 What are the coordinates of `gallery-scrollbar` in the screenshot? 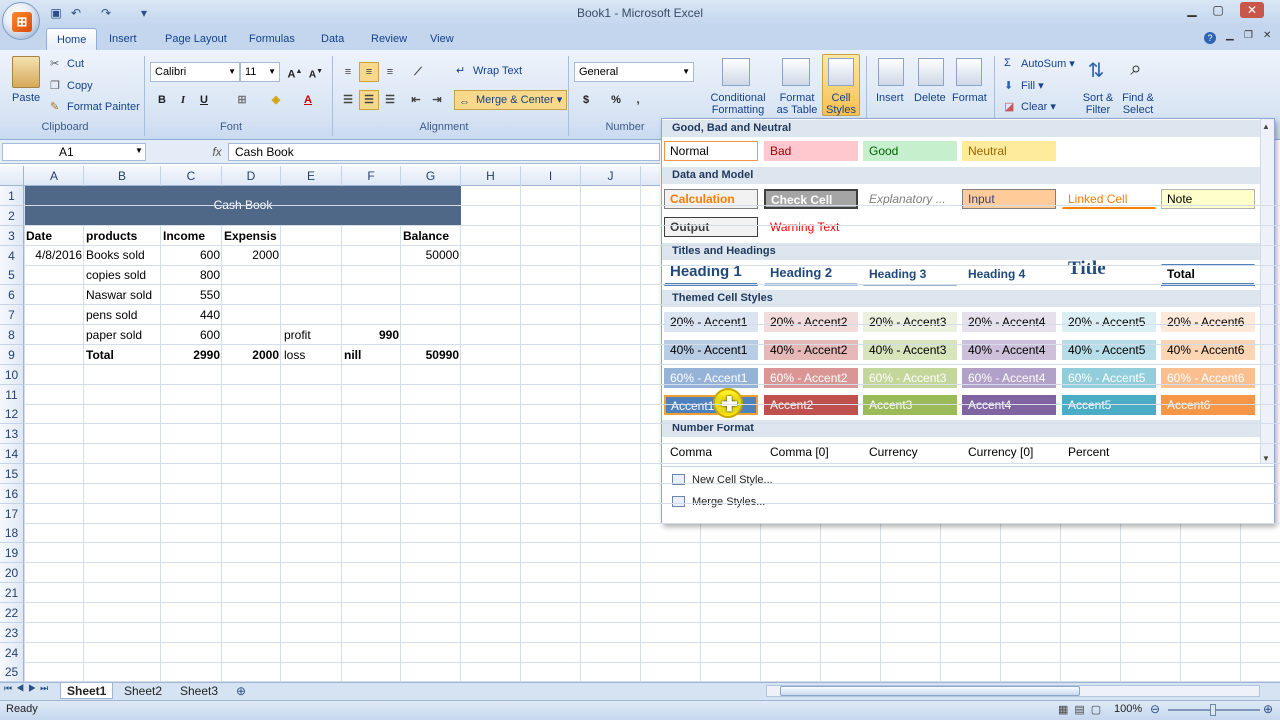 It's located at (1267, 291).